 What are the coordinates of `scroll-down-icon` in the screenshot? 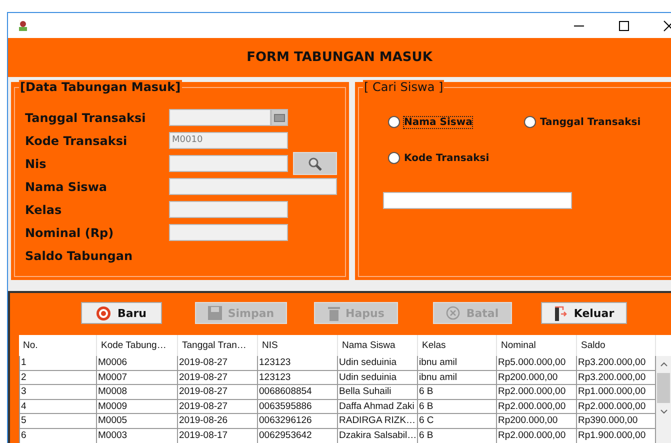 It's located at (664, 411).